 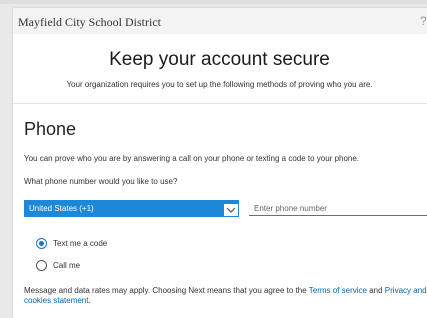 What do you see at coordinates (423, 21) in the screenshot?
I see `help-icon: ?` at bounding box center [423, 21].